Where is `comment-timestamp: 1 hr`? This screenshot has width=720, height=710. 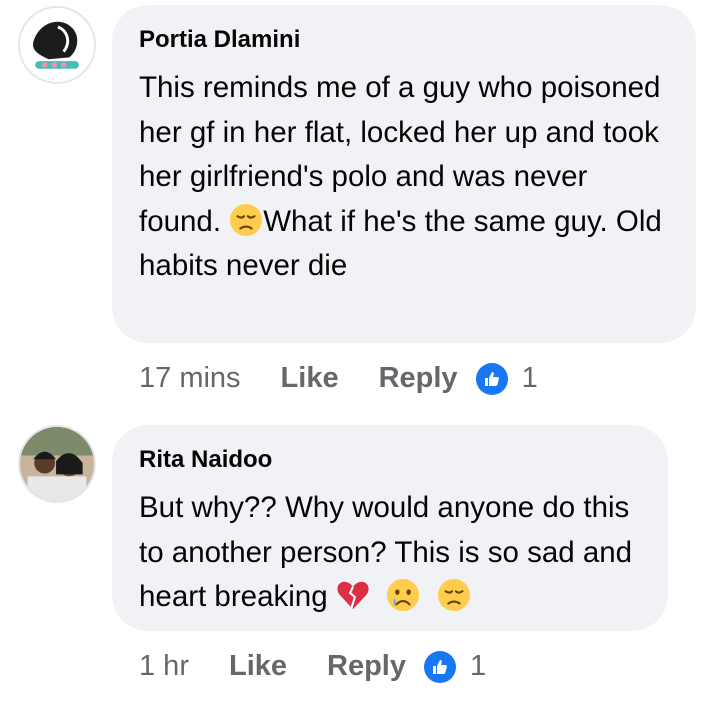
comment-timestamp: 1 hr is located at coordinates (164, 666).